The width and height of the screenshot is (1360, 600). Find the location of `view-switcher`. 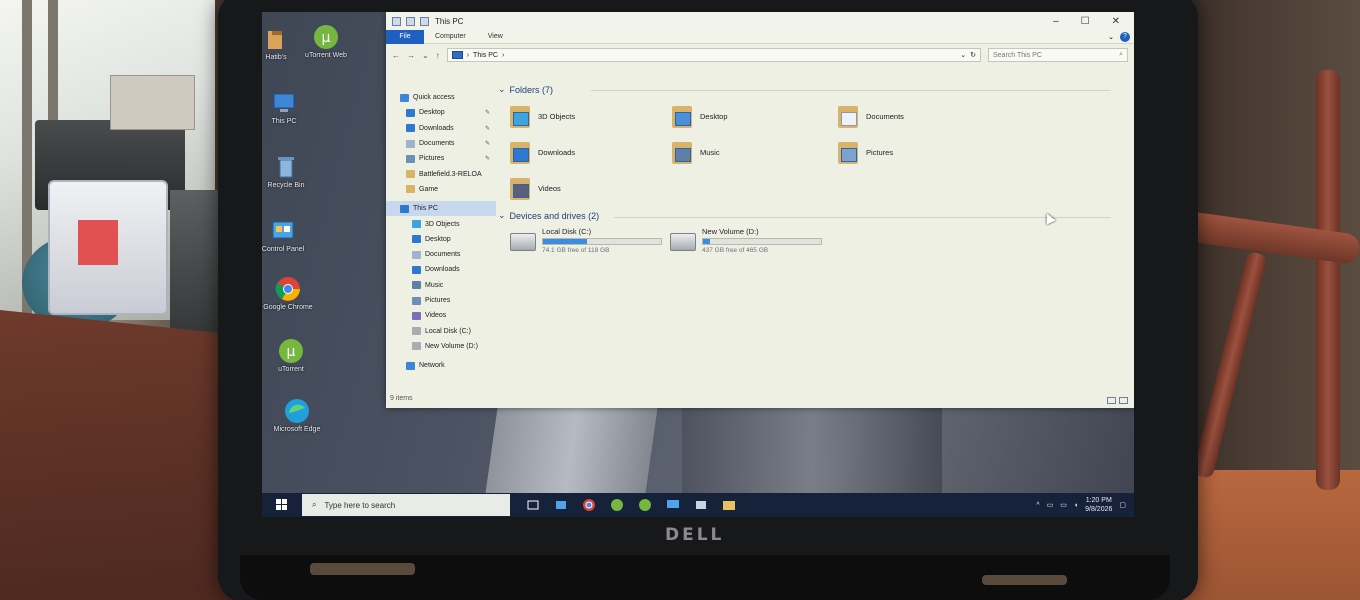

view-switcher is located at coordinates (1117, 400).